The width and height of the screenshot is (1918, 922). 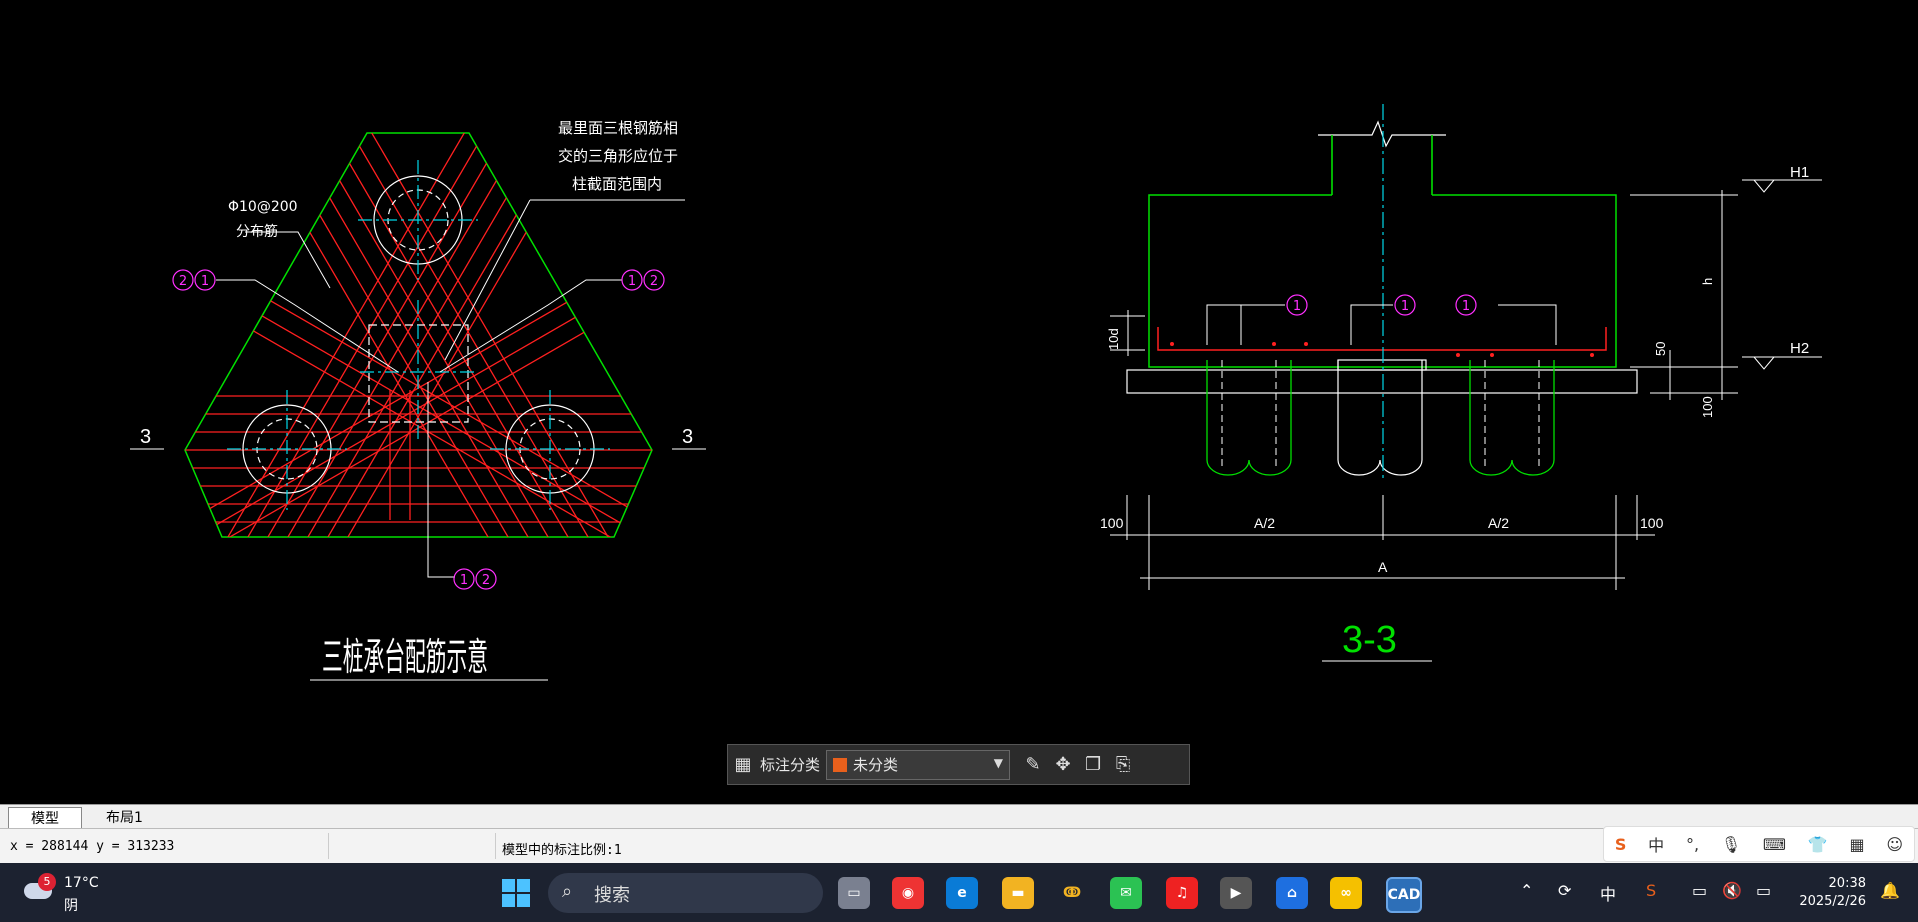 What do you see at coordinates (790, 765) in the screenshot?
I see `annotation-category-label: 标注分类` at bounding box center [790, 765].